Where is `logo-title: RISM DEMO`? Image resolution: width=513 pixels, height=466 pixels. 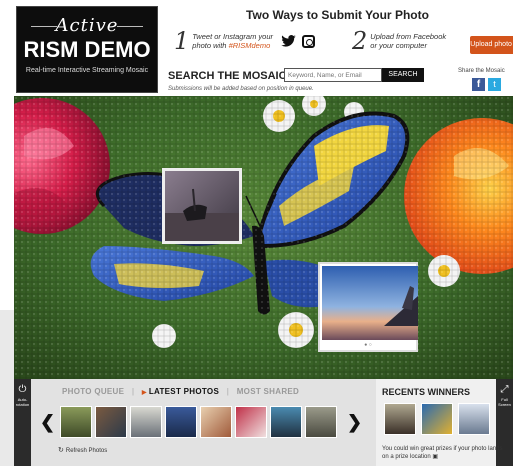 logo-title: RISM DEMO is located at coordinates (87, 49).